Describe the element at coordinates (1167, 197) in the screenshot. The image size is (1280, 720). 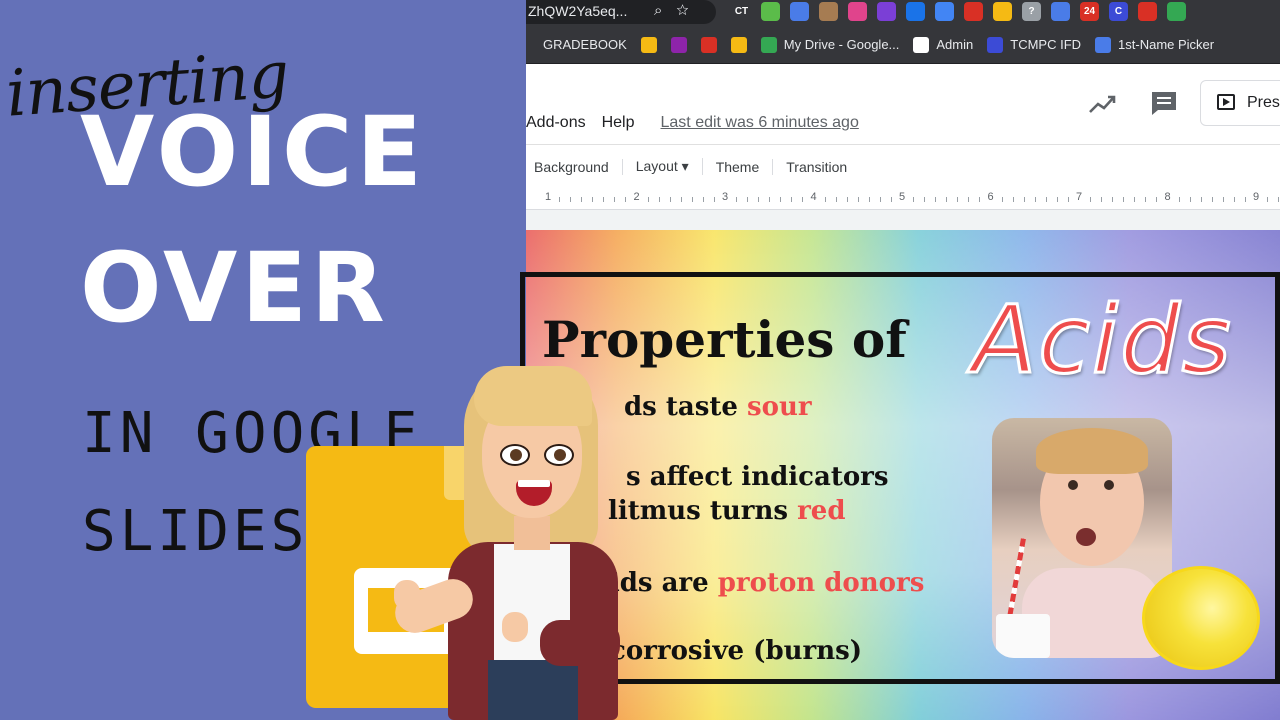
I see `ruler-number: 8` at that location.